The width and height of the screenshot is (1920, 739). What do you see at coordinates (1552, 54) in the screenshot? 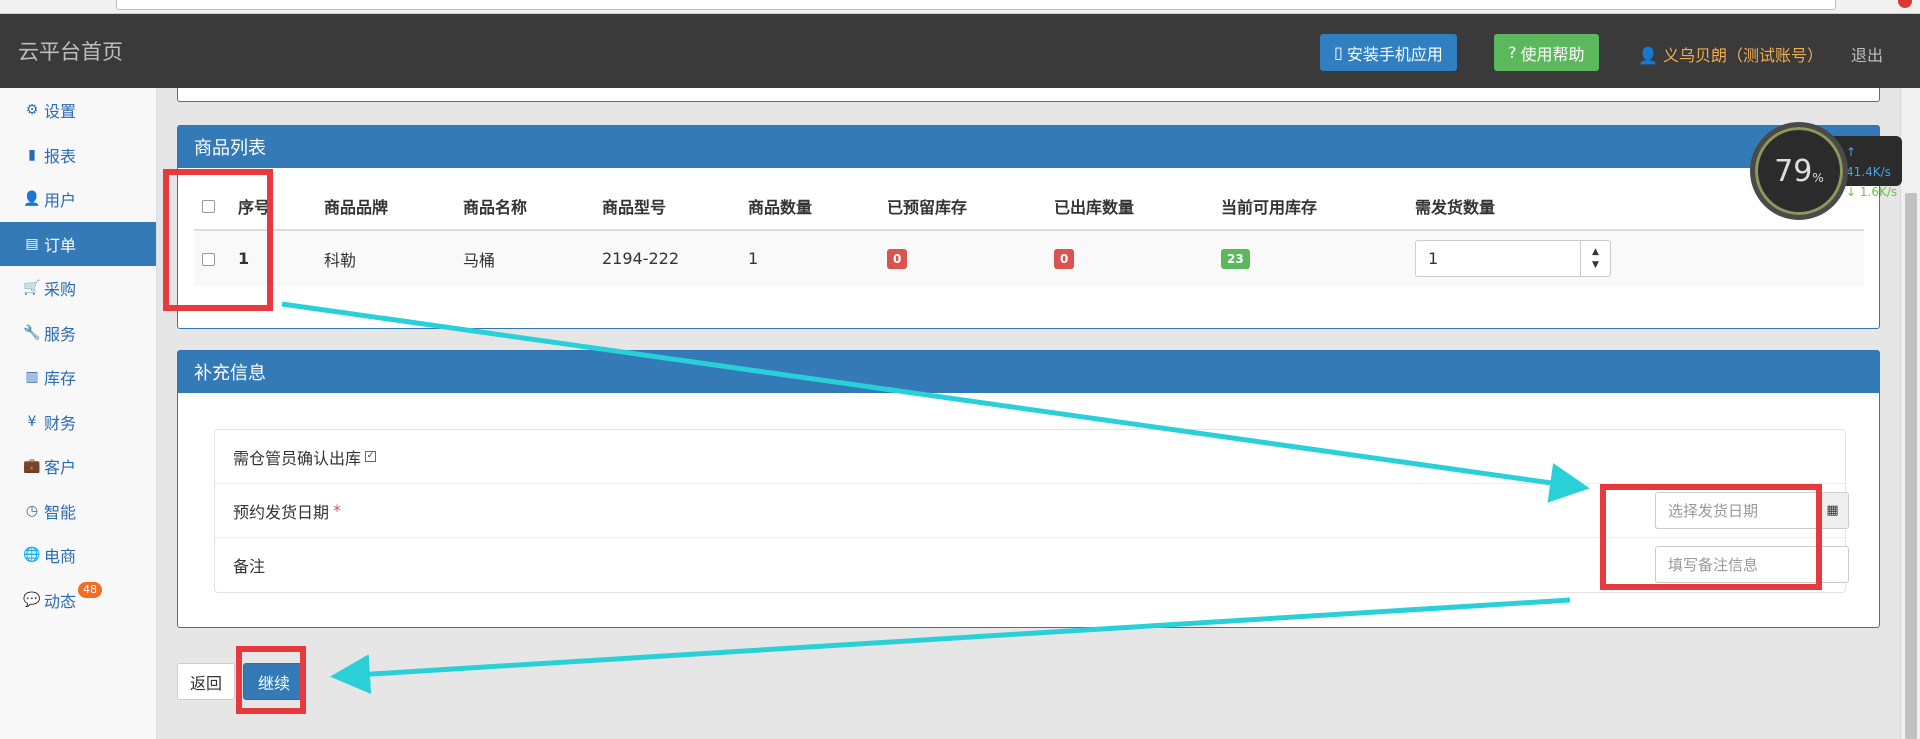
I see `help-label: 使用帮助` at bounding box center [1552, 54].